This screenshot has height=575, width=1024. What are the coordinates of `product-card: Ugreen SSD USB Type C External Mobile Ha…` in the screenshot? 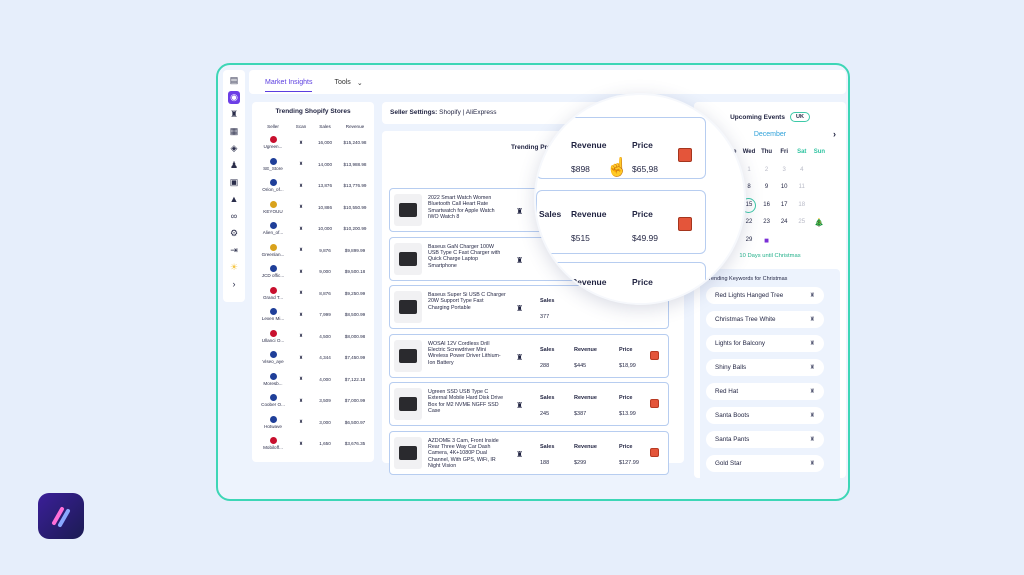 It's located at (529, 404).